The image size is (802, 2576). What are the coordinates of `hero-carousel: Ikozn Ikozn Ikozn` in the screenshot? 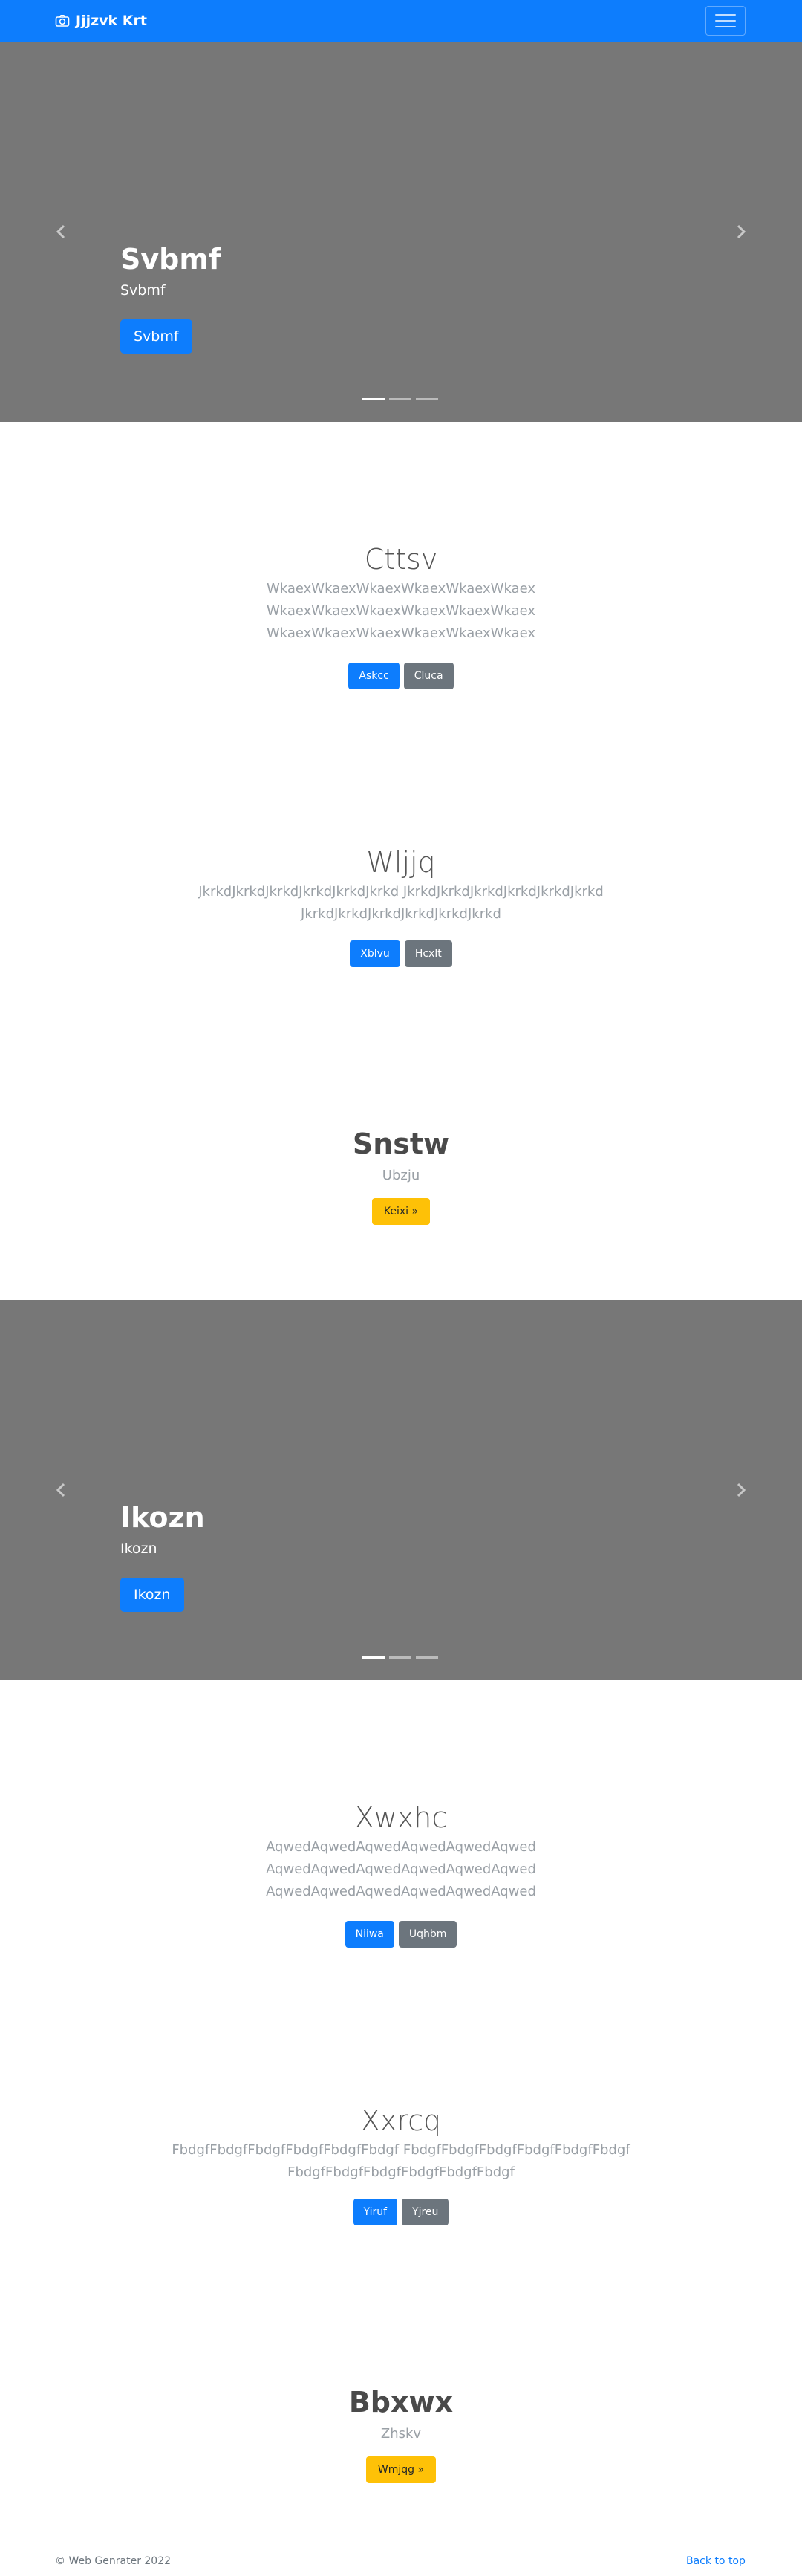 It's located at (401, 1490).